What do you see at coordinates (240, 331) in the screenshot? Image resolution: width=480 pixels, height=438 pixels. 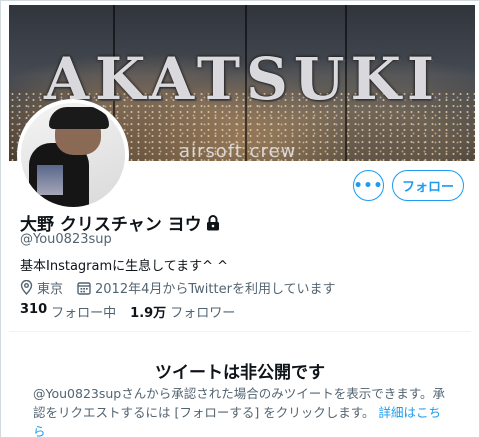 I see `section-divider` at bounding box center [240, 331].